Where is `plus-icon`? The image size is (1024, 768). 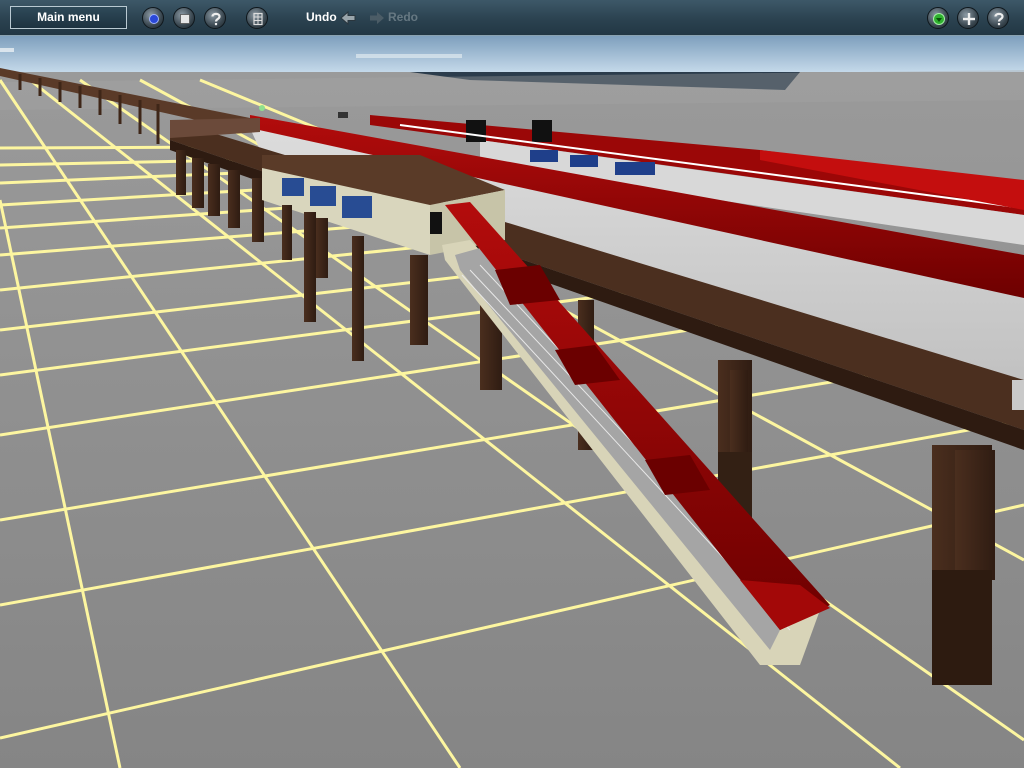
plus-icon is located at coordinates (968, 18).